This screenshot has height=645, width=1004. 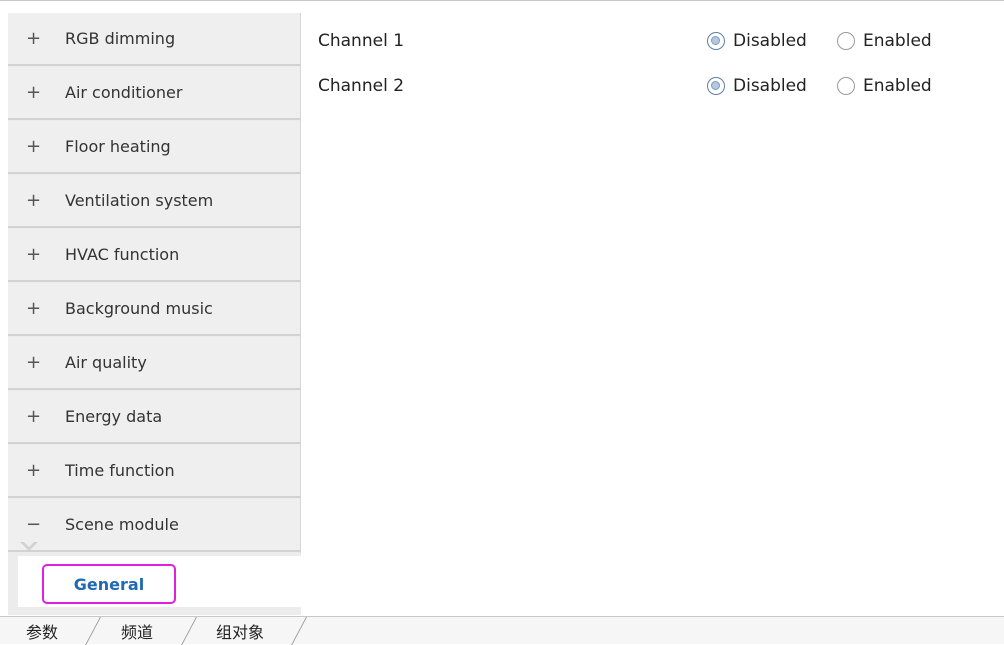 I want to click on bottom-tab-bar: 参数 频道 组对象, so click(x=502, y=630).